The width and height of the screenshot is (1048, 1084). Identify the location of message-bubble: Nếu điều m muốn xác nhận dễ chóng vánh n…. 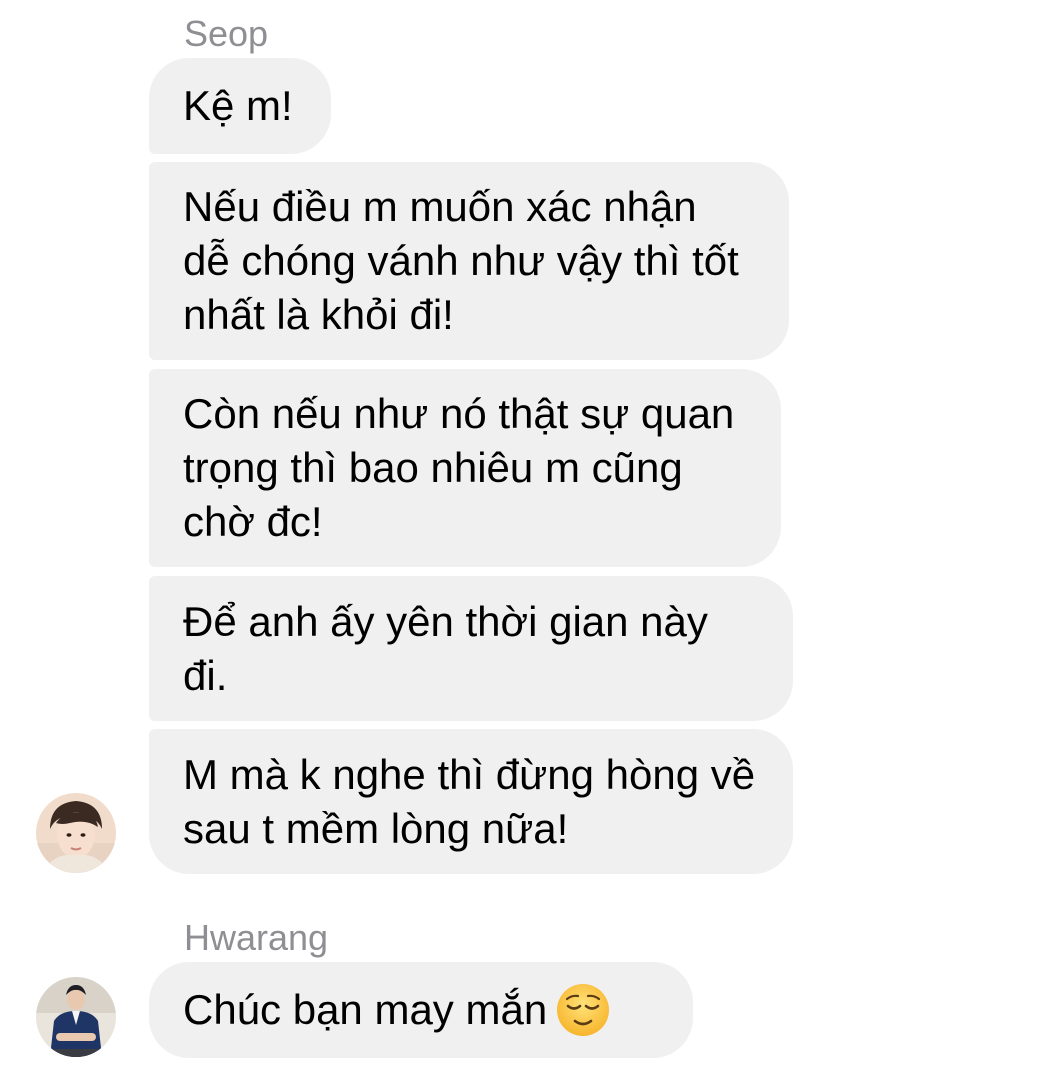
(469, 261).